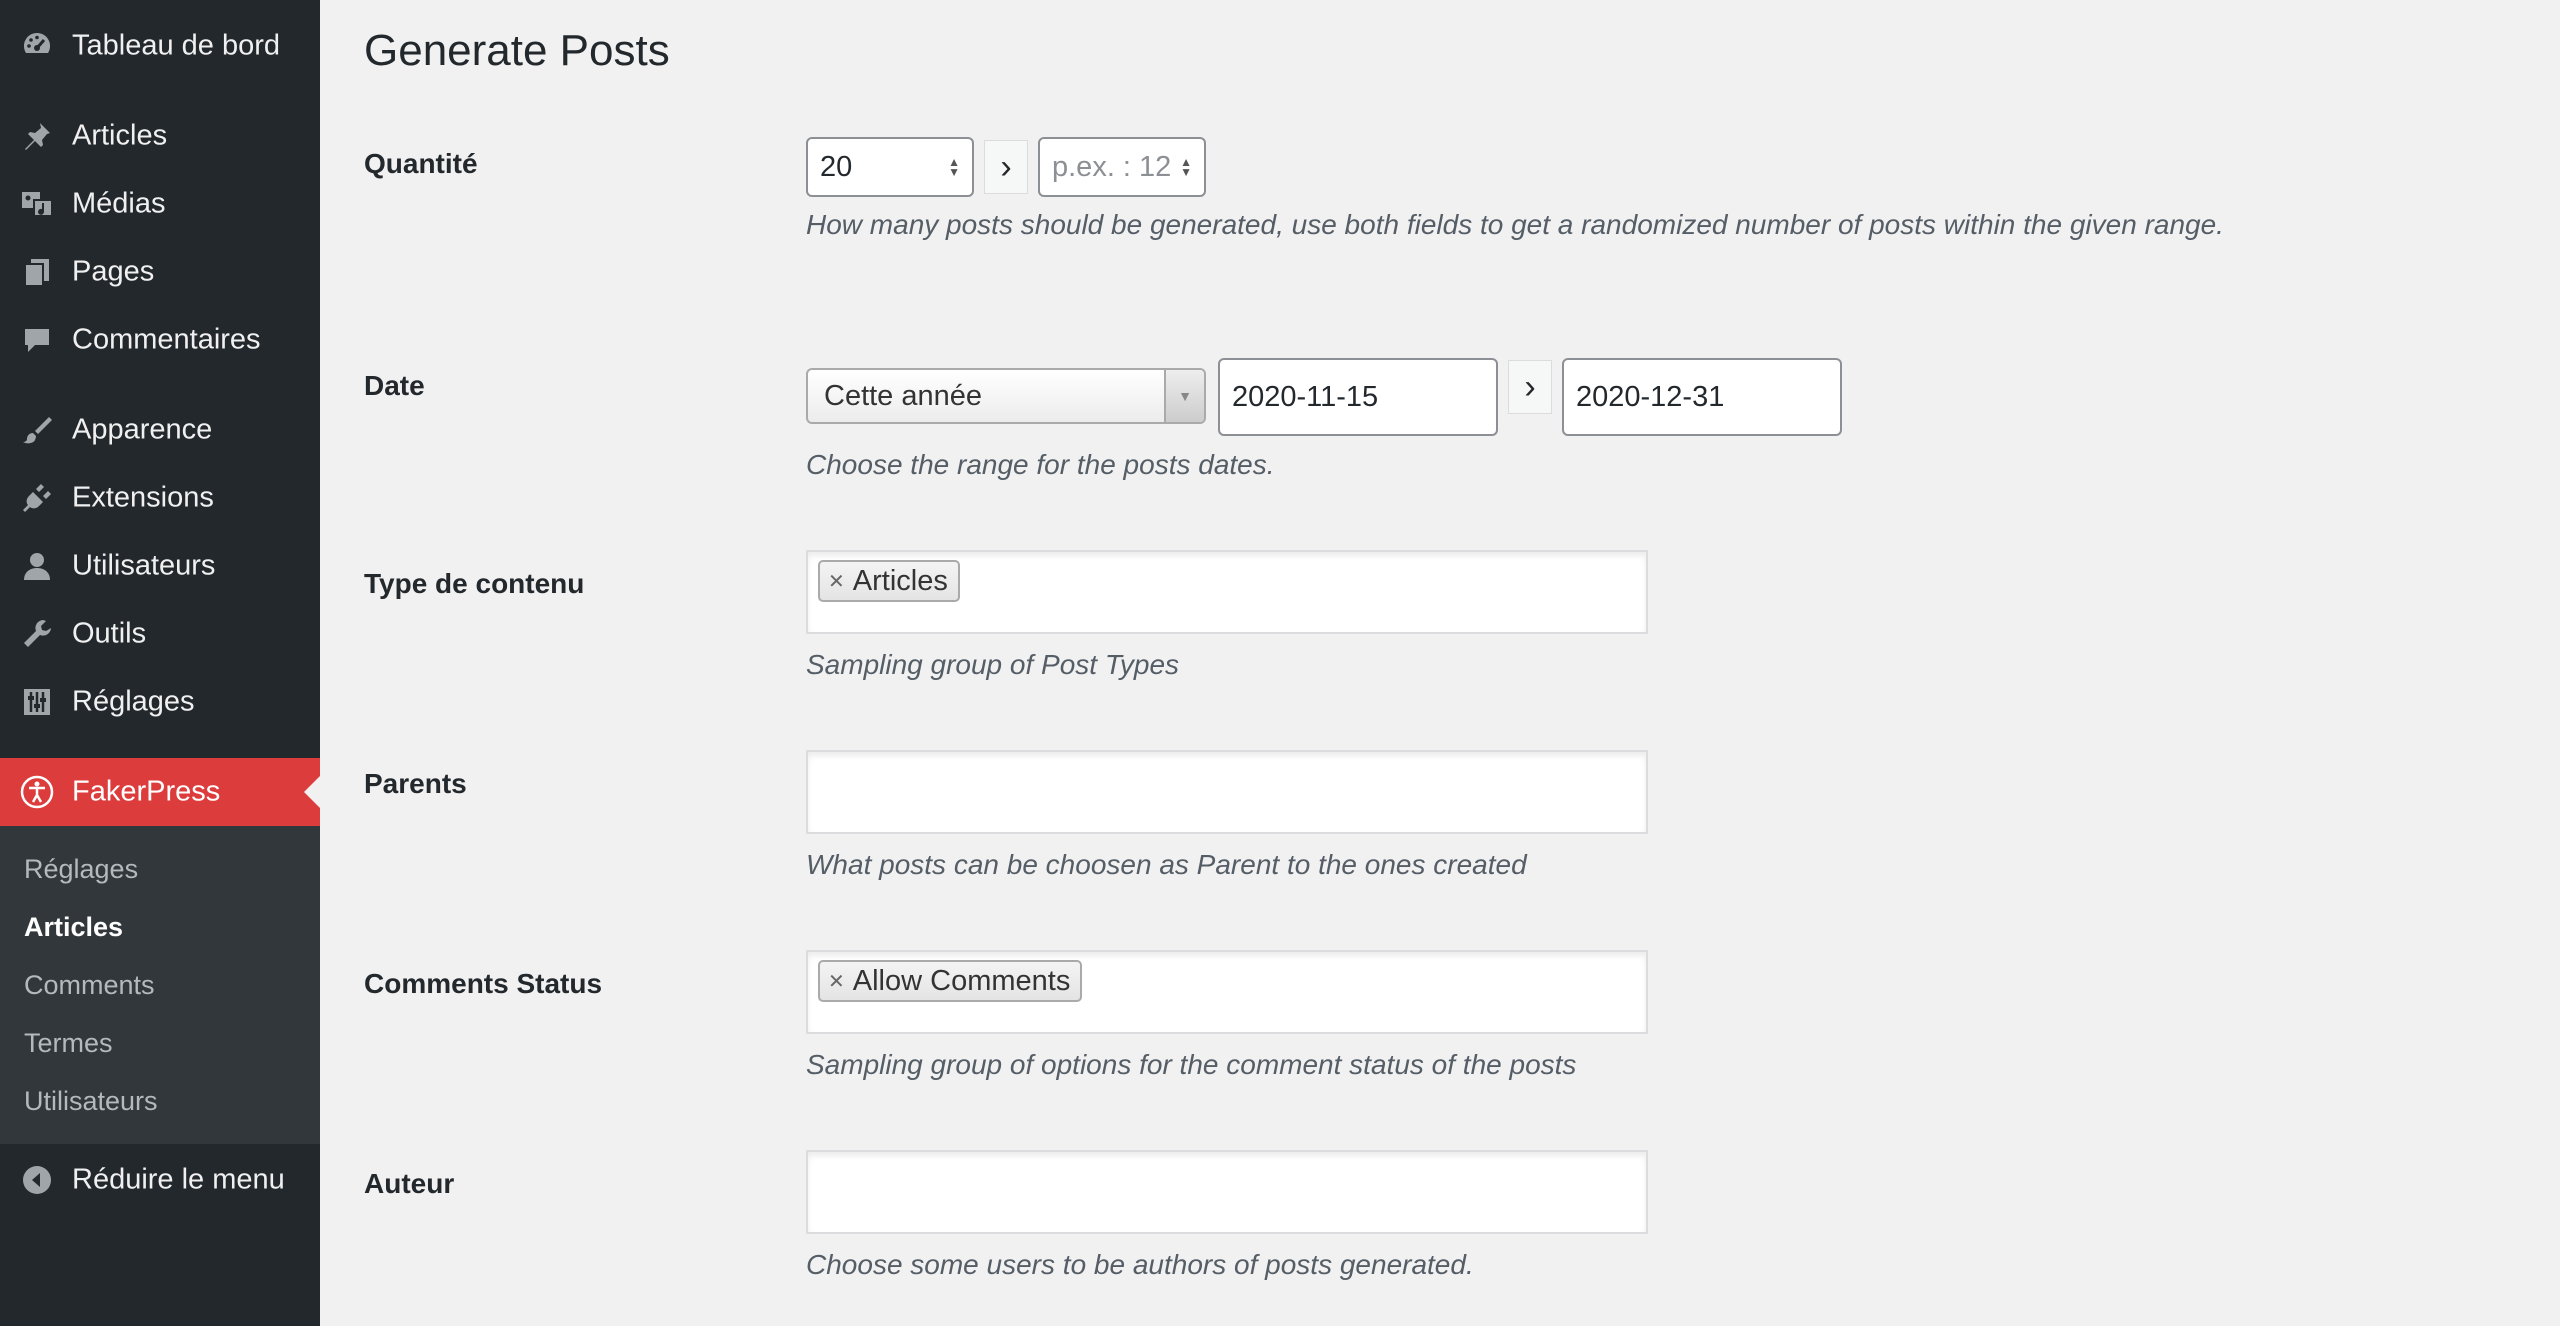  I want to click on post-type-tag: ✕ Articles, so click(889, 581).